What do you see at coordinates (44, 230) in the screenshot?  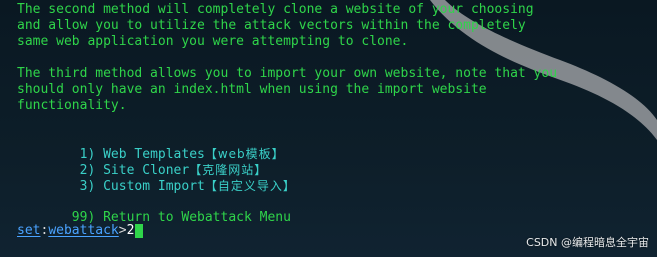 I see `prompt-colon: :` at bounding box center [44, 230].